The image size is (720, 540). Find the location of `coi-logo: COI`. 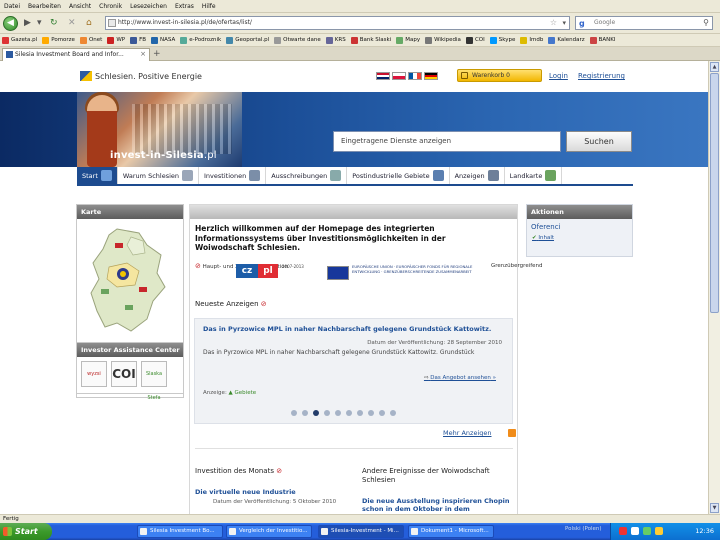

coi-logo: COI is located at coordinates (124, 374).